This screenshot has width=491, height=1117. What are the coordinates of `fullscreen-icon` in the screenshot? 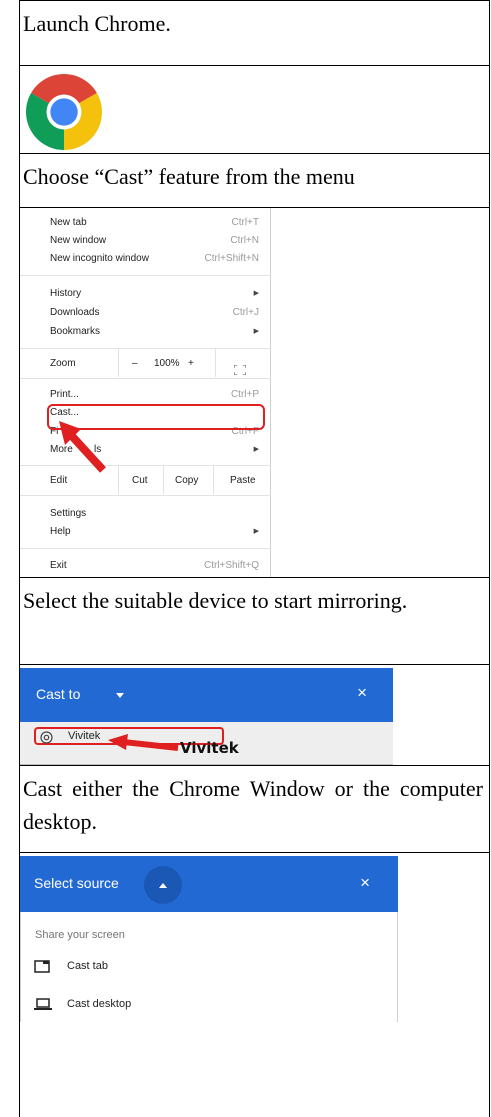 It's located at (240, 367).